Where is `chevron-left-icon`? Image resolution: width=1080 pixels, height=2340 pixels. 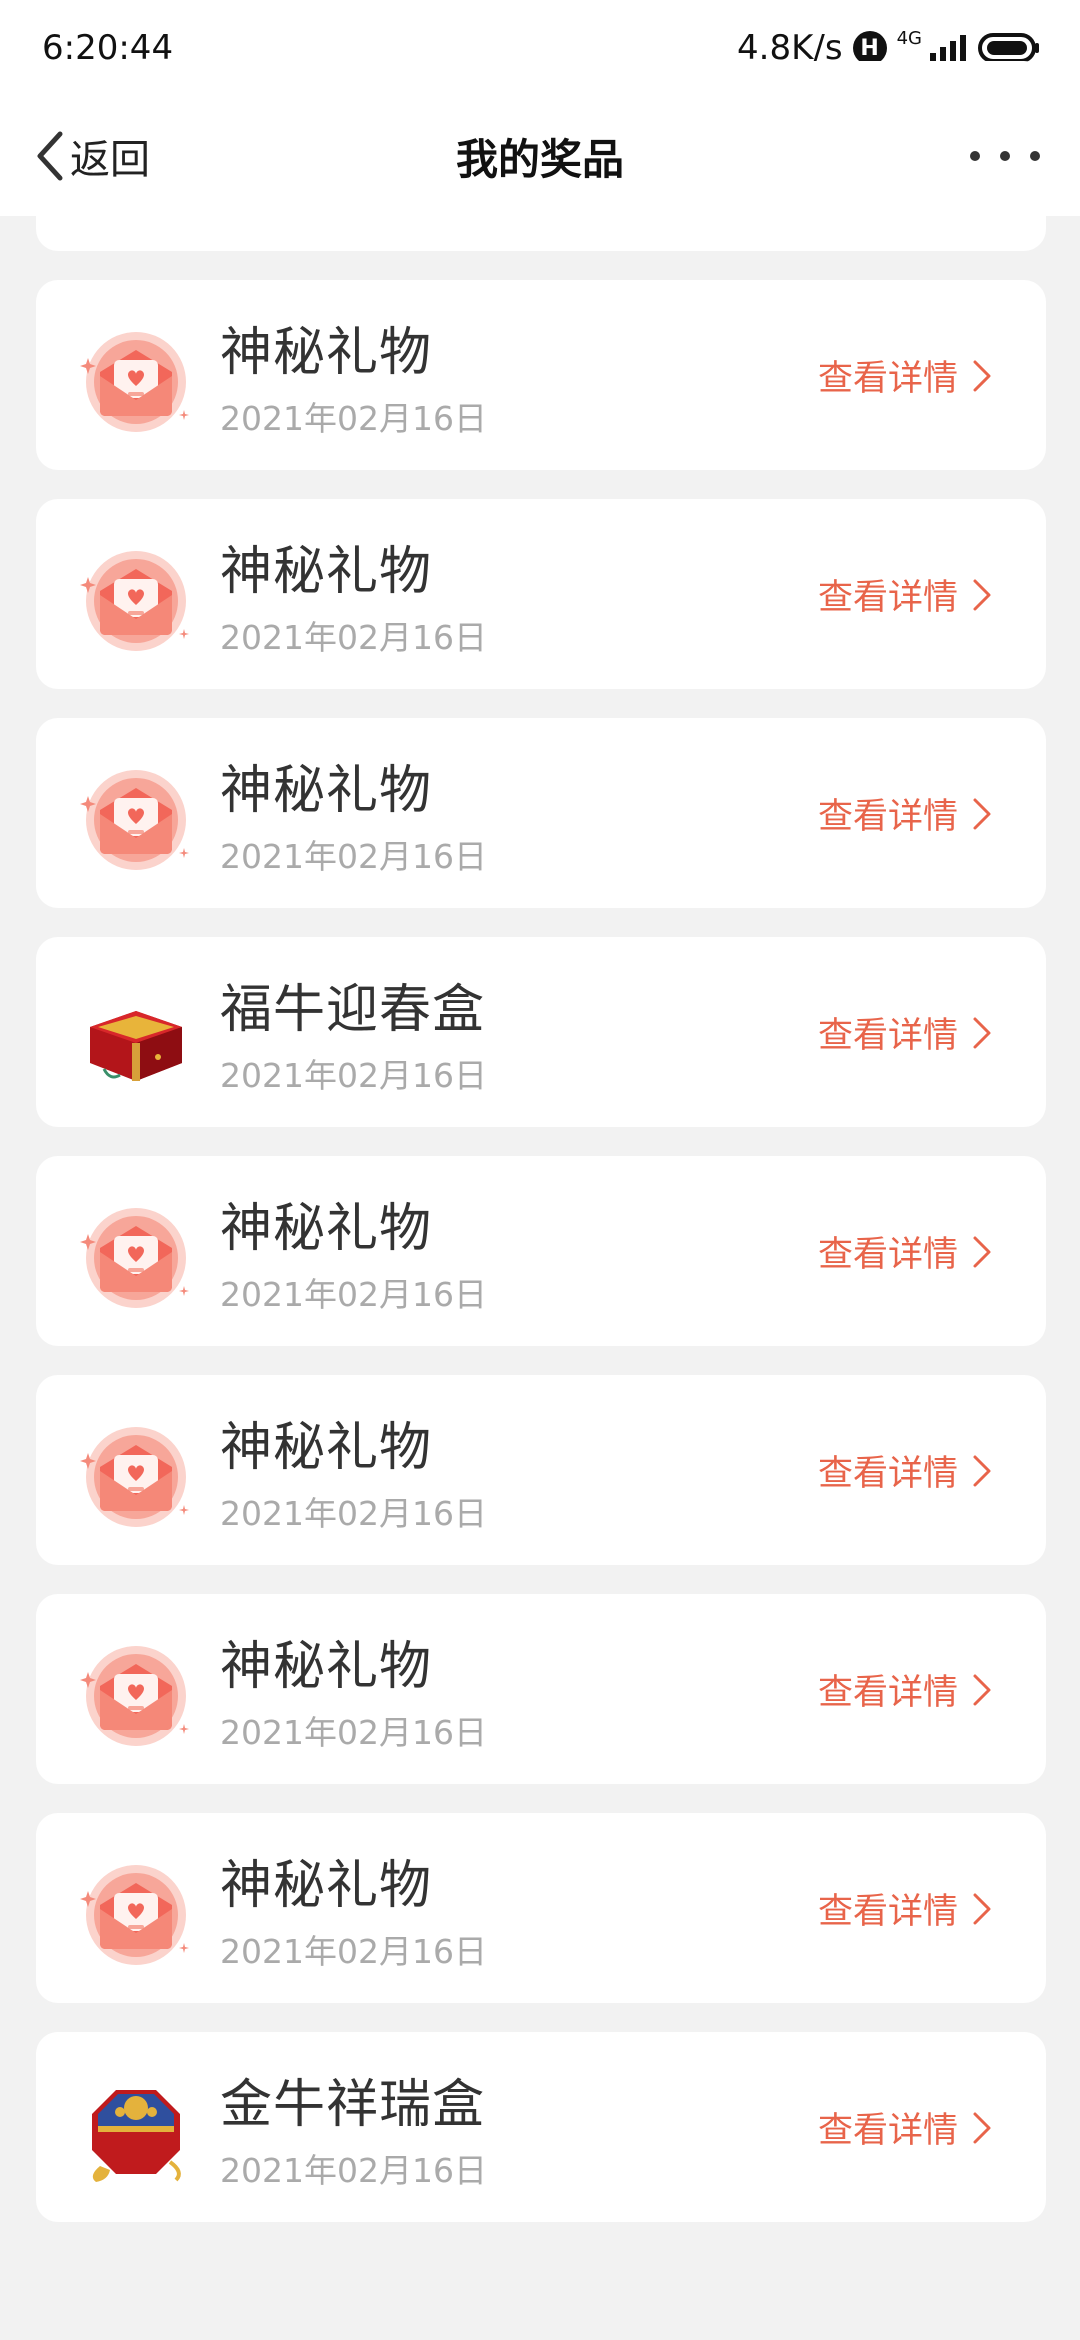
chevron-left-icon is located at coordinates (50, 156).